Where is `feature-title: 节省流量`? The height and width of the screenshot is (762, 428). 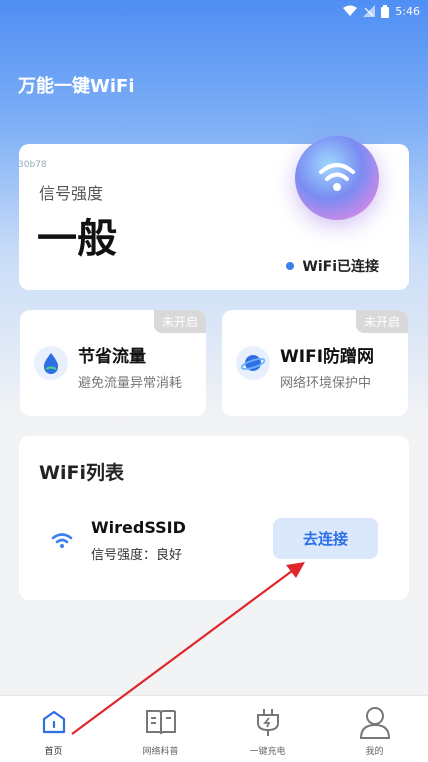 feature-title: 节省流量 is located at coordinates (112, 357).